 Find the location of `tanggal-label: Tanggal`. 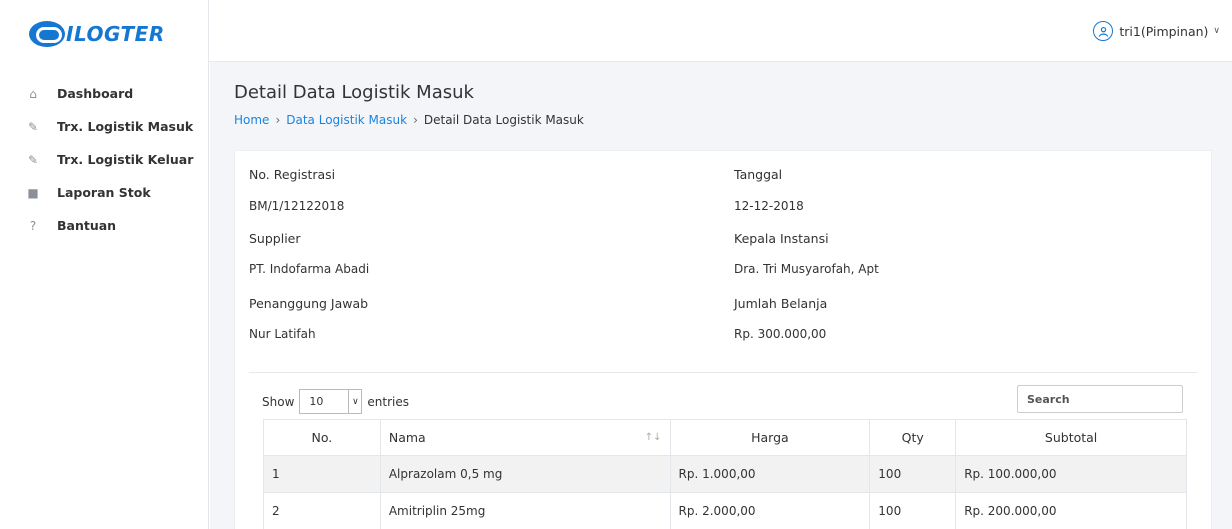

tanggal-label: Tanggal is located at coordinates (758, 174).